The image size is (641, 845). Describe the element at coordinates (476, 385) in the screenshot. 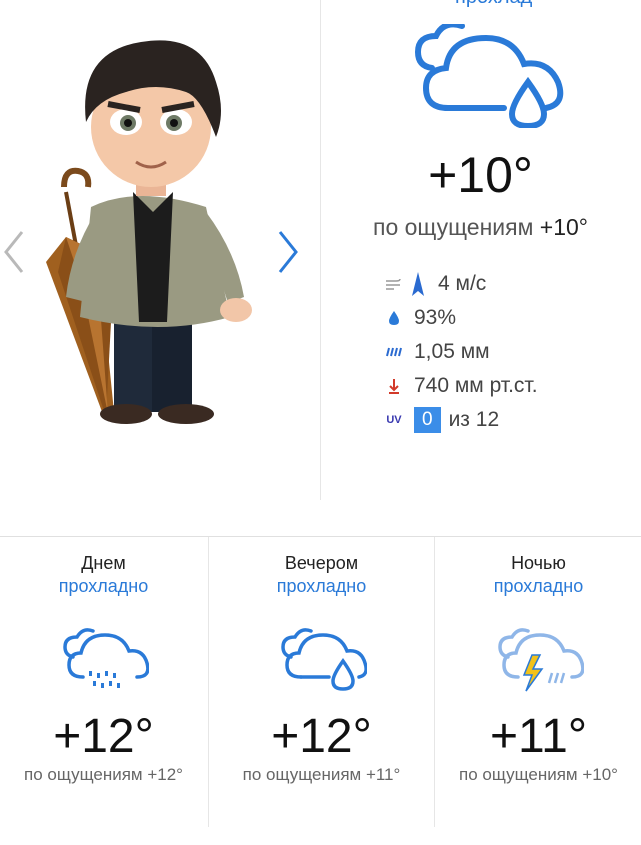

I see `pressure-value: 740 мм рт.ст.` at that location.